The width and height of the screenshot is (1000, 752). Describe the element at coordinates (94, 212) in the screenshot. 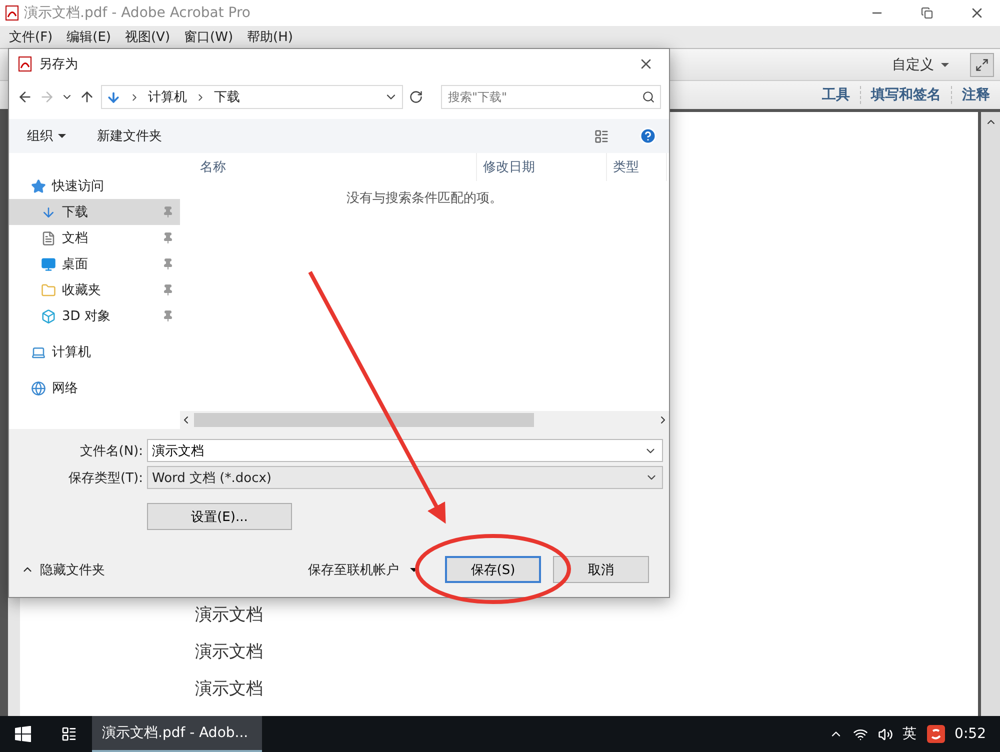

I see `nav-item: 下载` at that location.